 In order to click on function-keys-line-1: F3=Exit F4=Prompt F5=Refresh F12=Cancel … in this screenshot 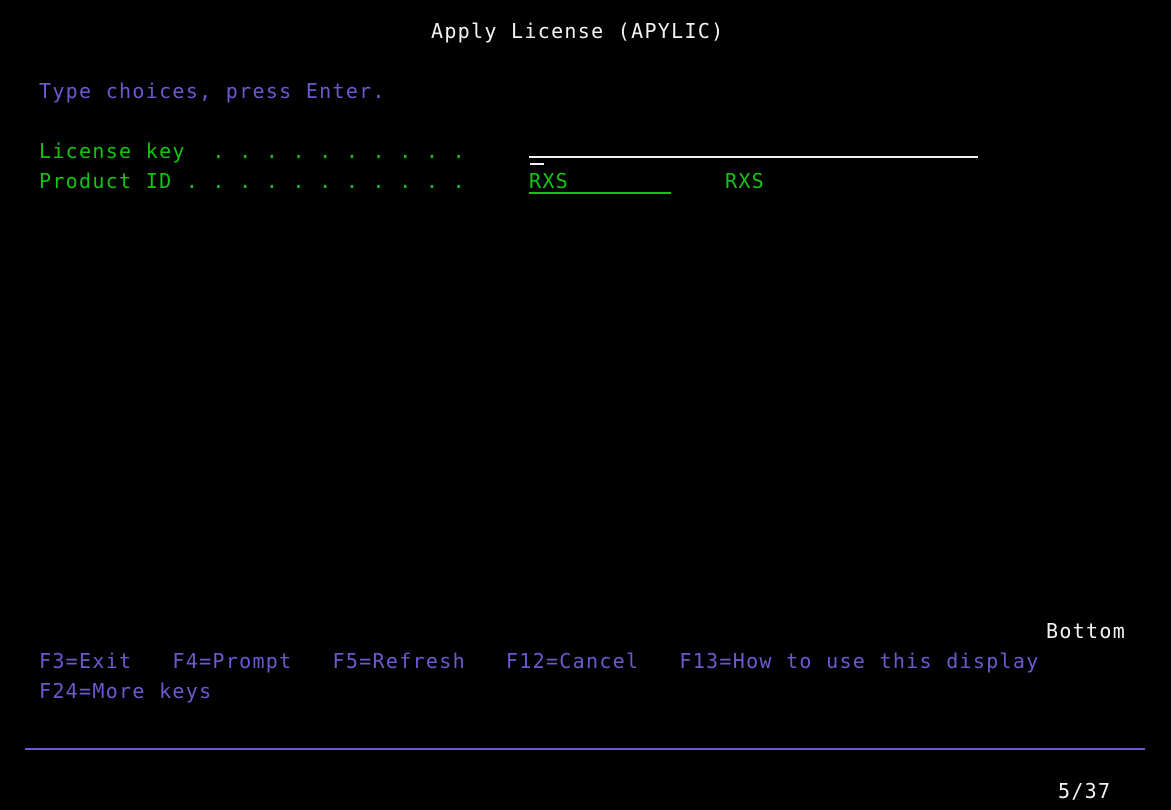, I will do `click(539, 661)`.